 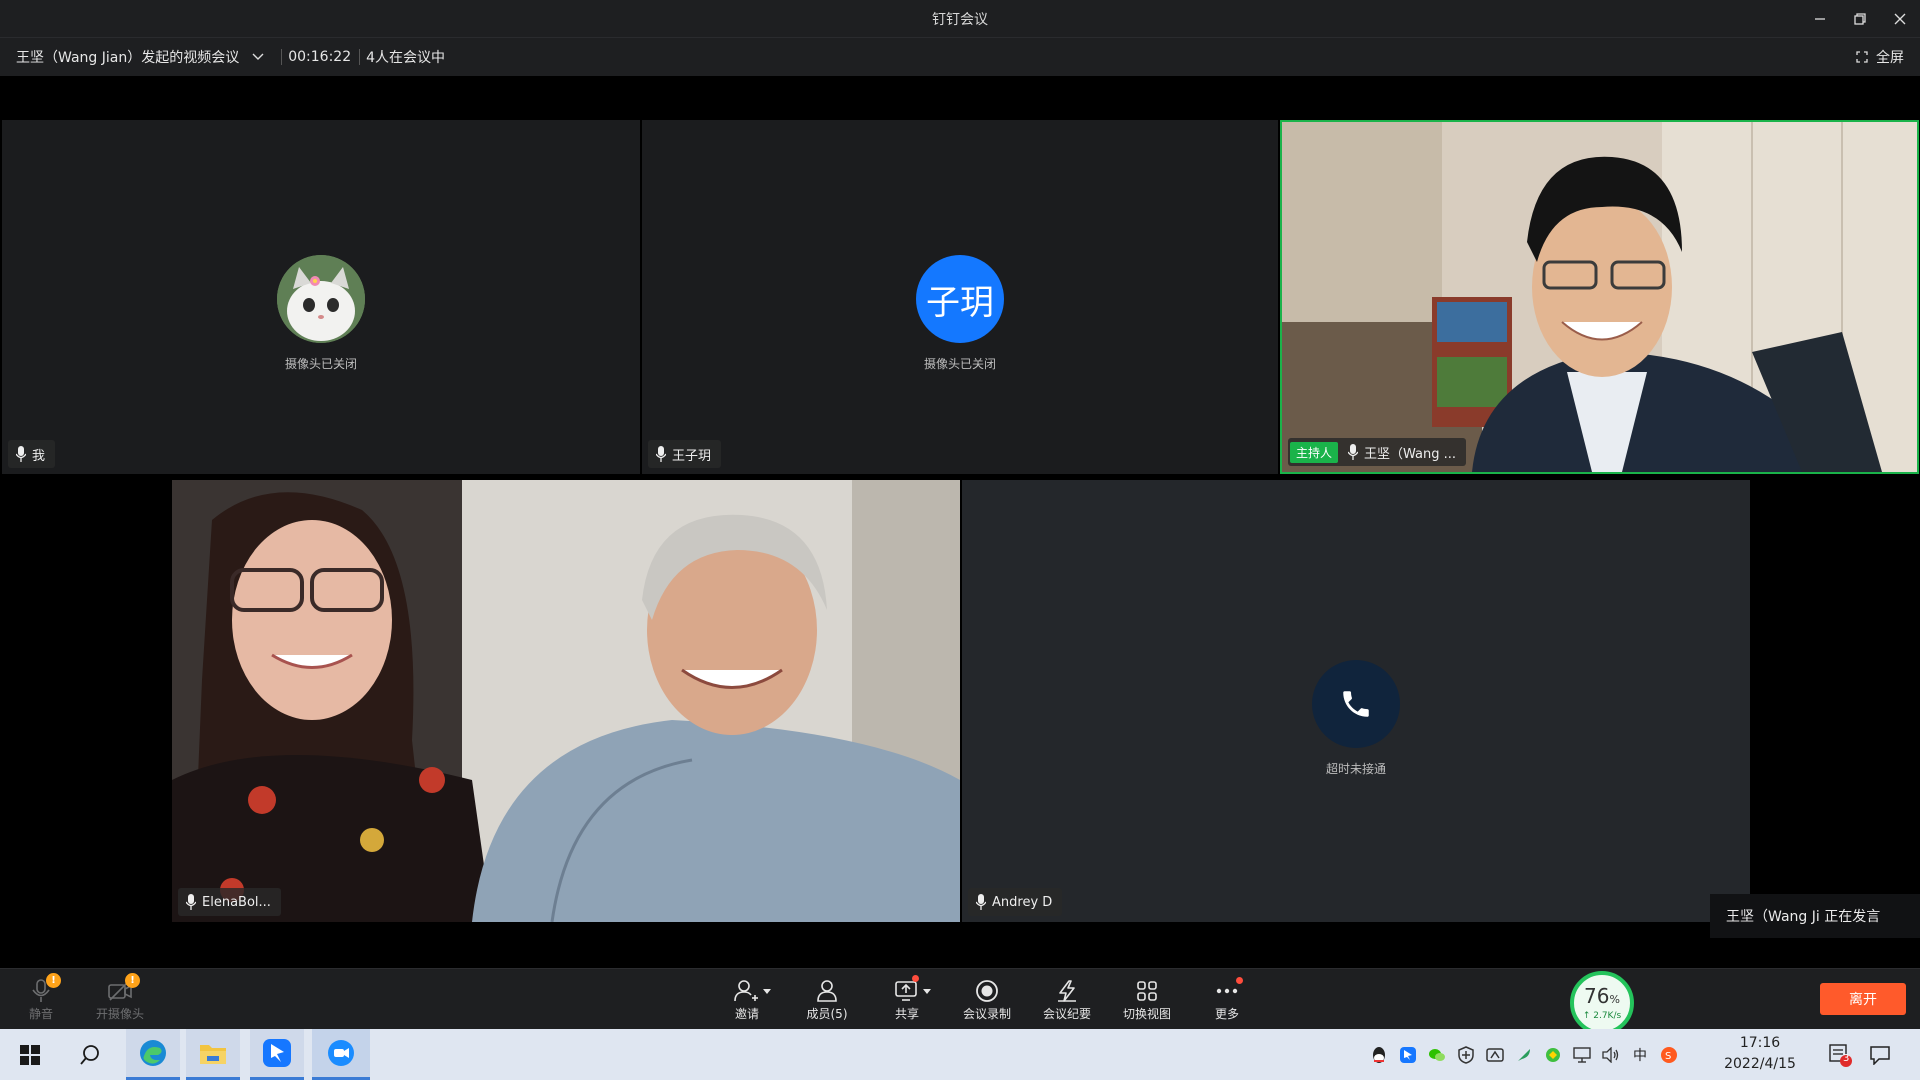 What do you see at coordinates (127, 57) in the screenshot?
I see `meeting-title: 王坚（Wang Jian）发起的视频会议` at bounding box center [127, 57].